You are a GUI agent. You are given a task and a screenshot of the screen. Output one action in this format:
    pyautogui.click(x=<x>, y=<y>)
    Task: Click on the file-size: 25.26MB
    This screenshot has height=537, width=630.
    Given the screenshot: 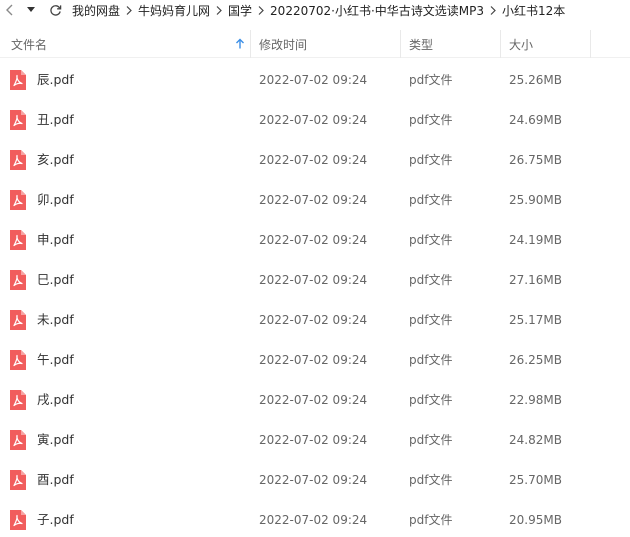 What is the action you would take?
    pyautogui.click(x=535, y=80)
    